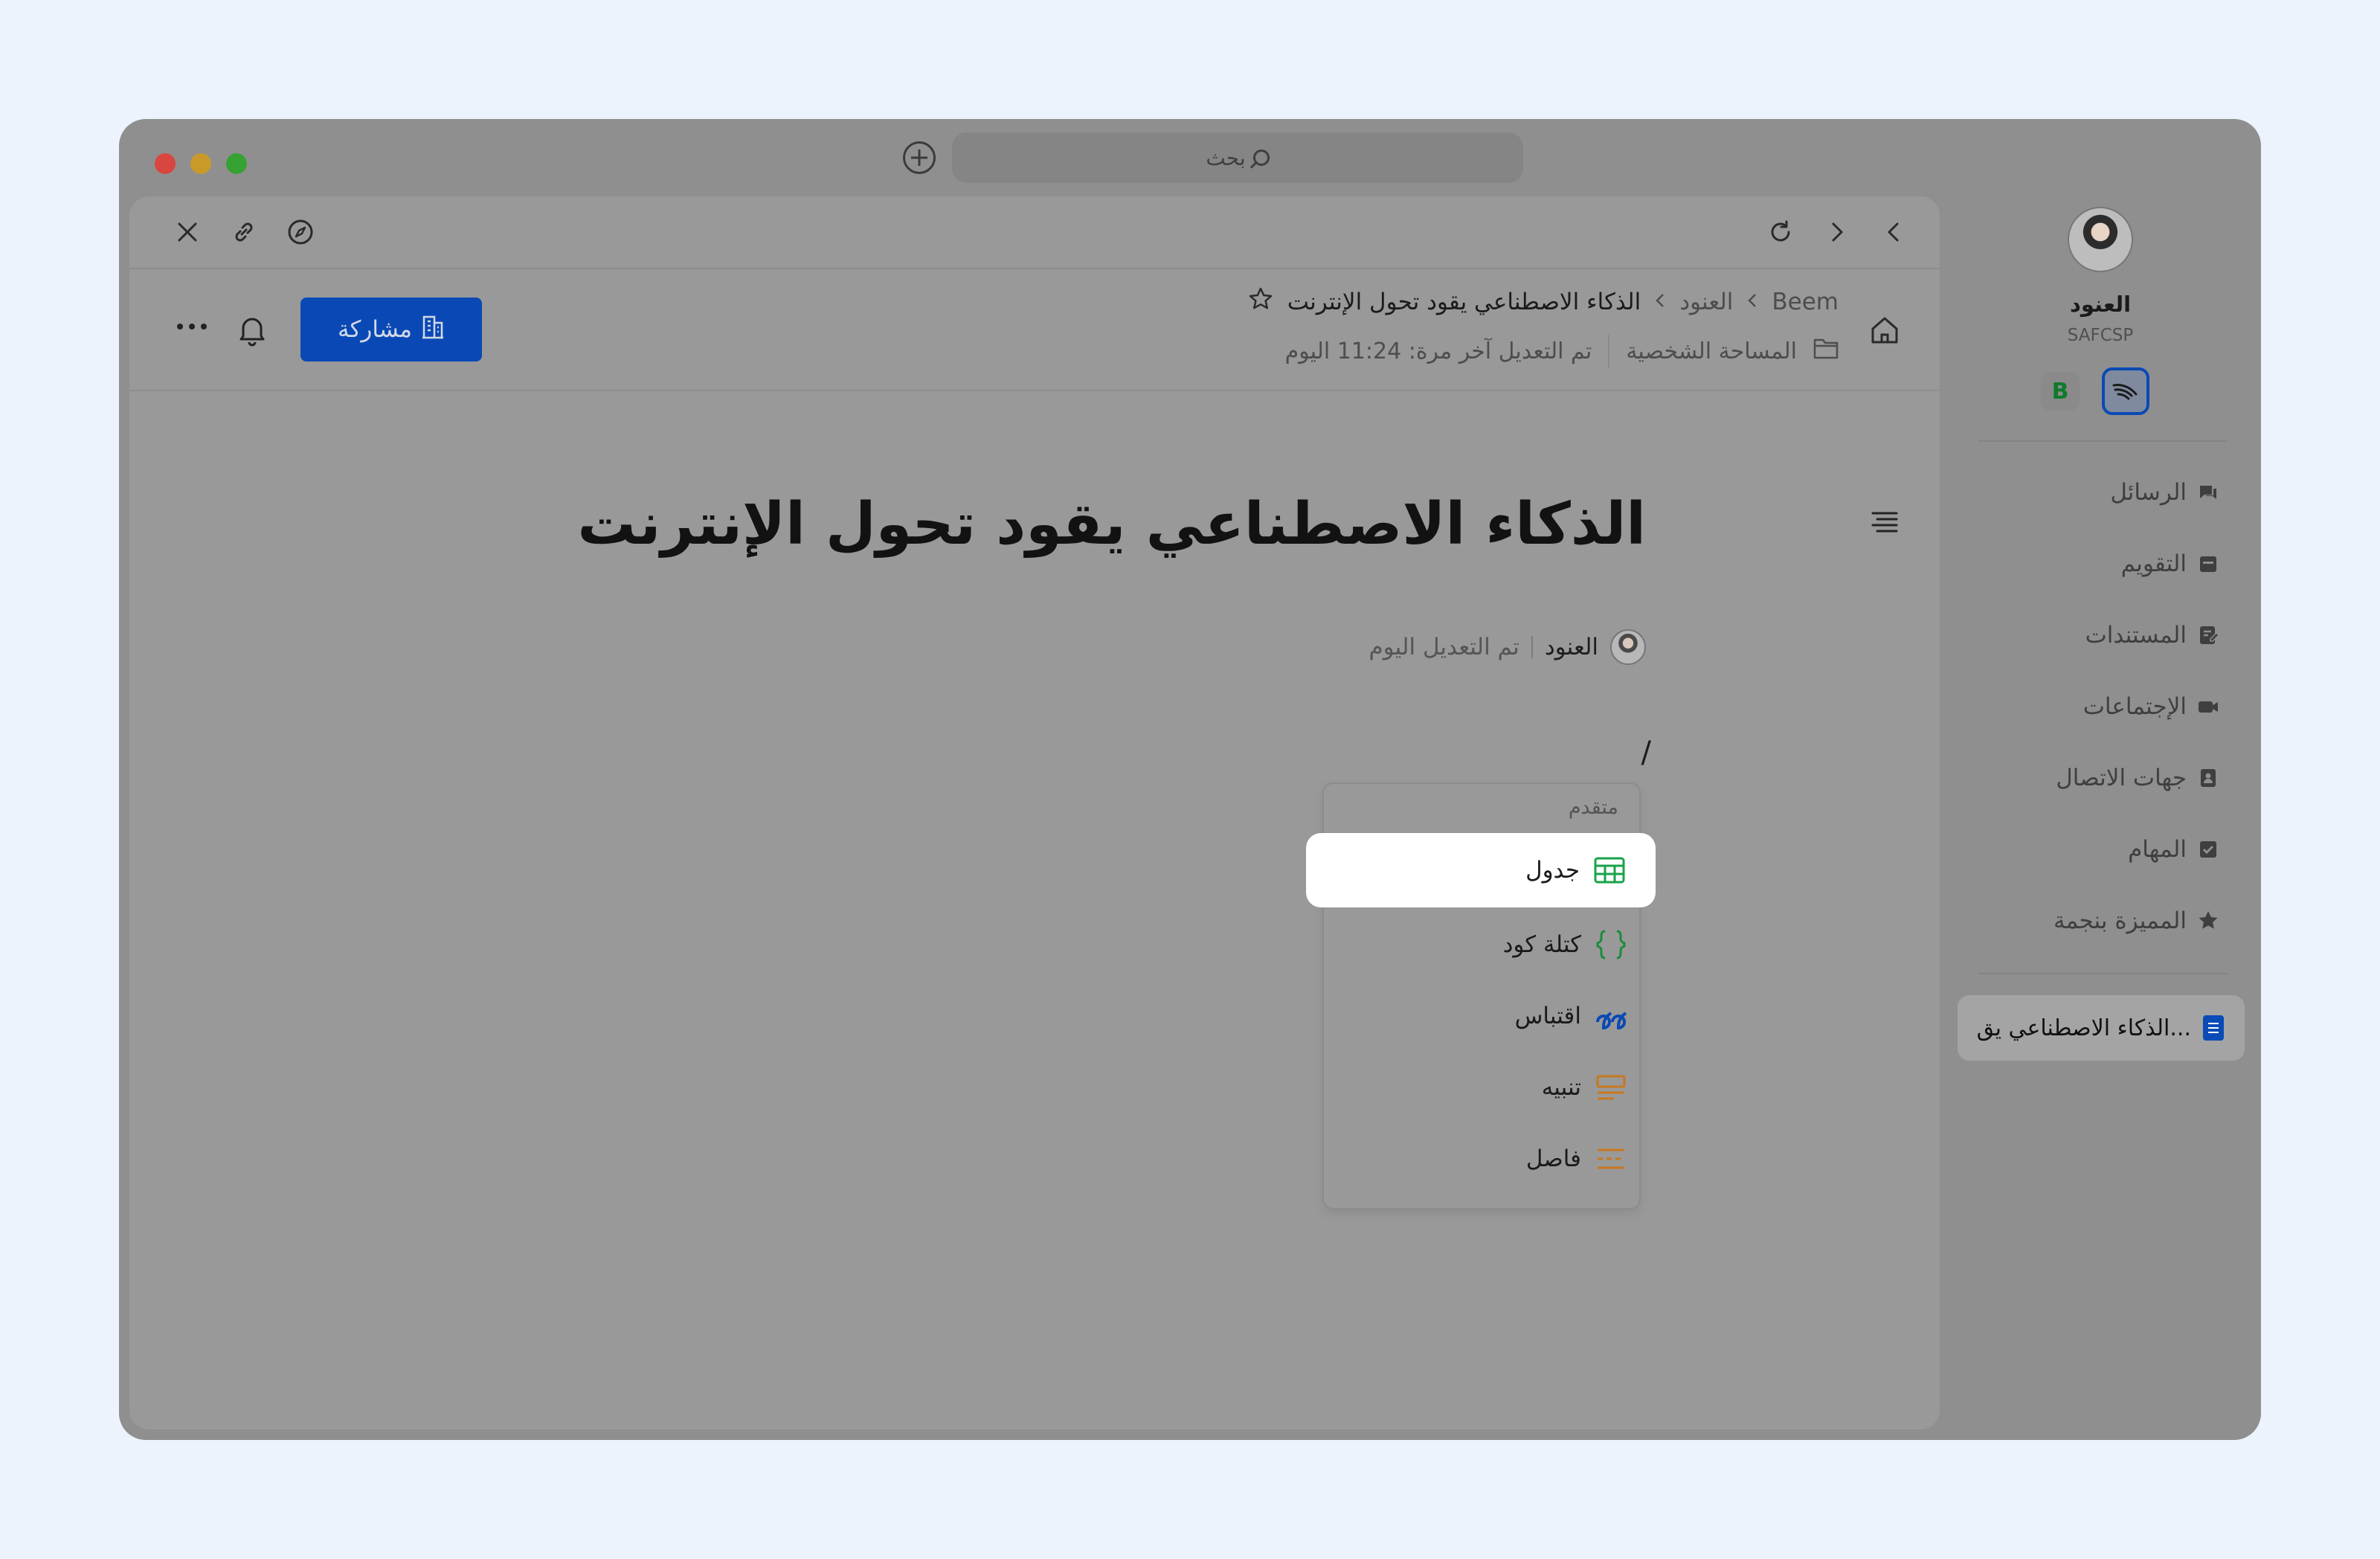 This screenshot has height=1559, width=2380. I want to click on table-of-contents-icon, so click(1885, 522).